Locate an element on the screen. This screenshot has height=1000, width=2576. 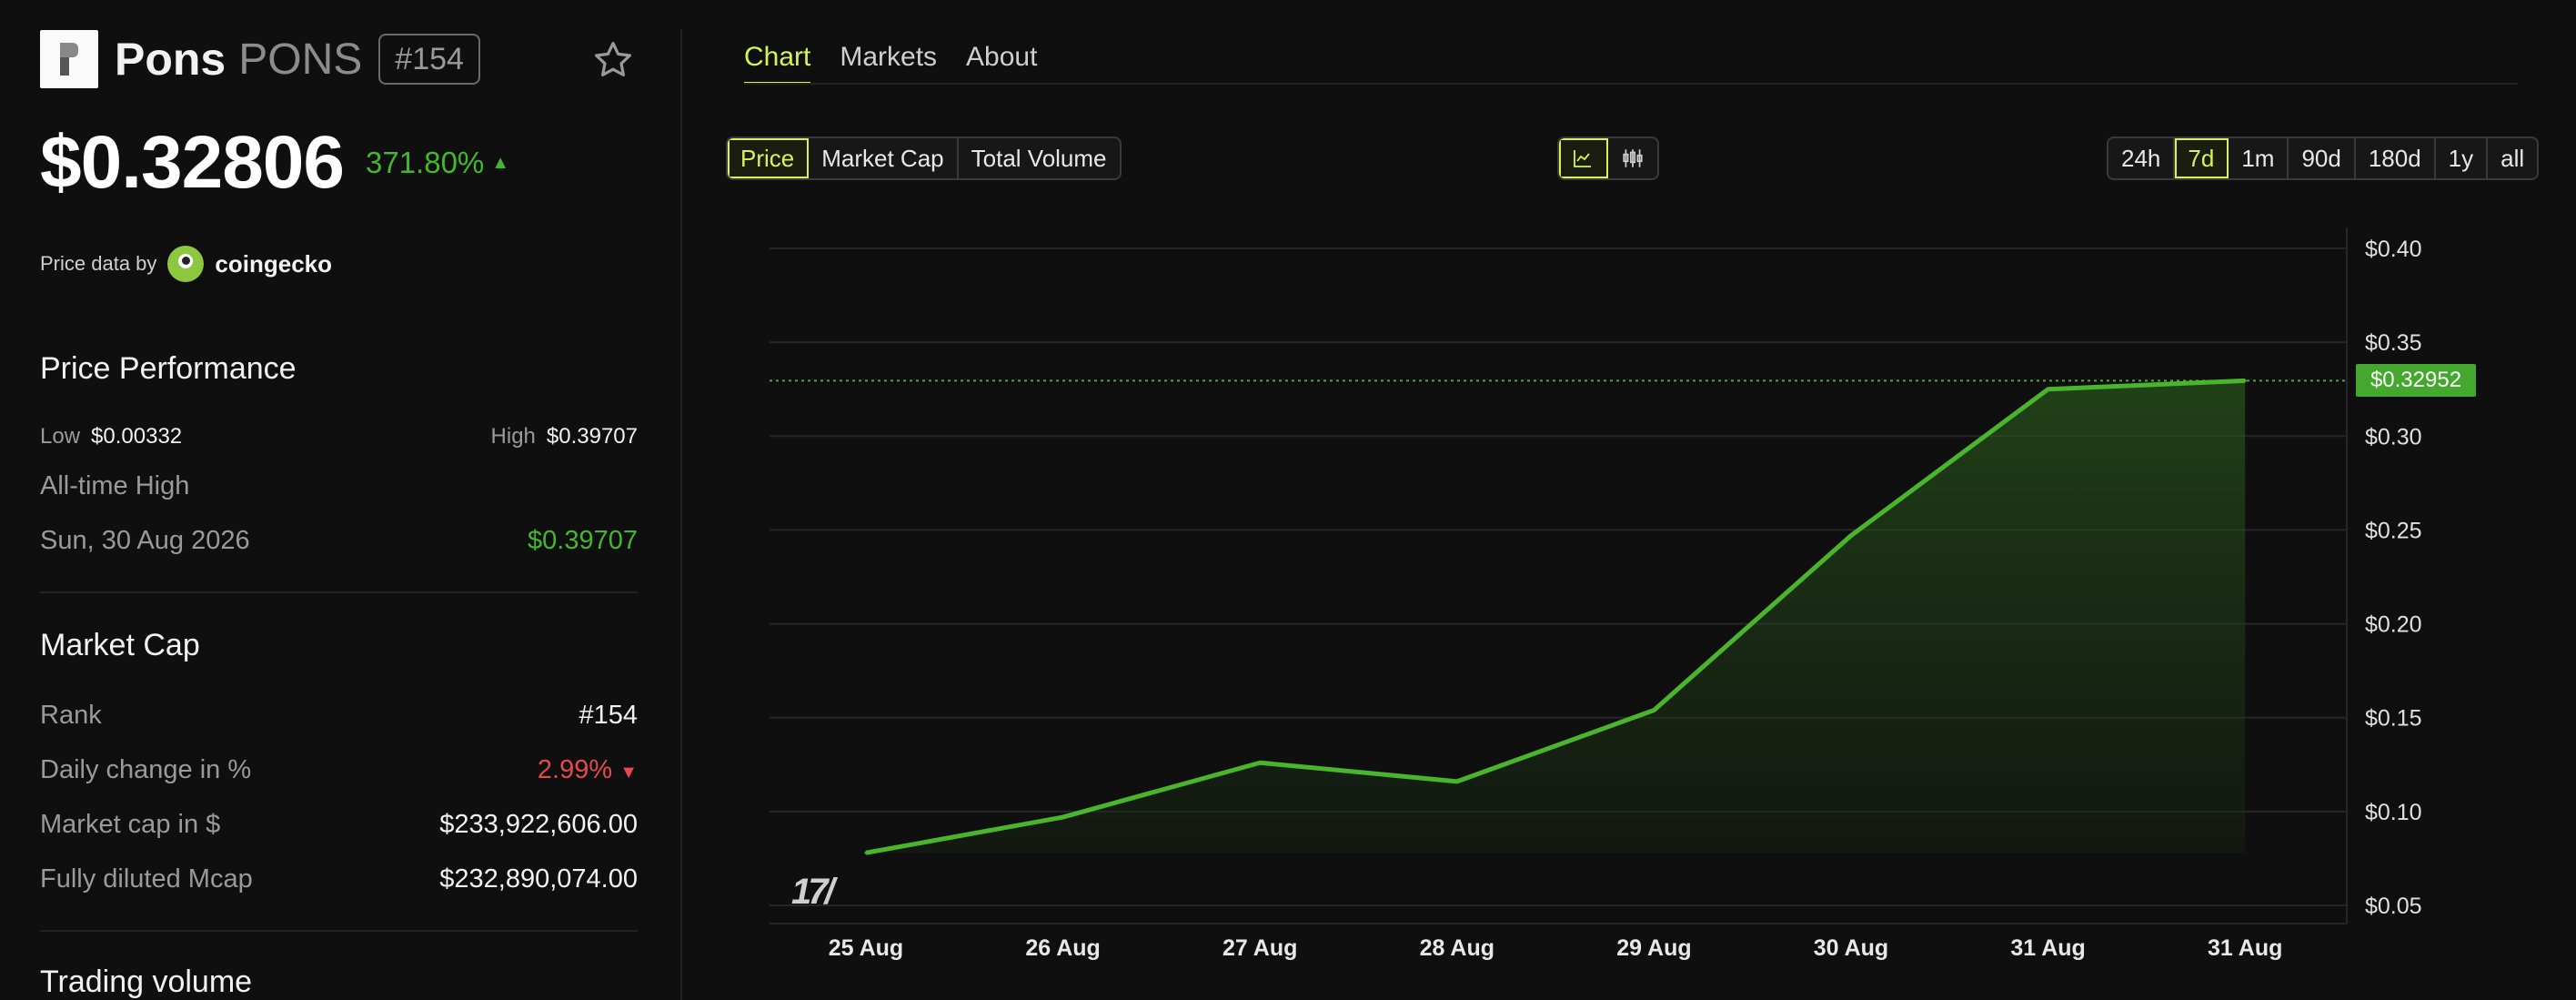
last-price-badge: $0.32952 is located at coordinates (2416, 380).